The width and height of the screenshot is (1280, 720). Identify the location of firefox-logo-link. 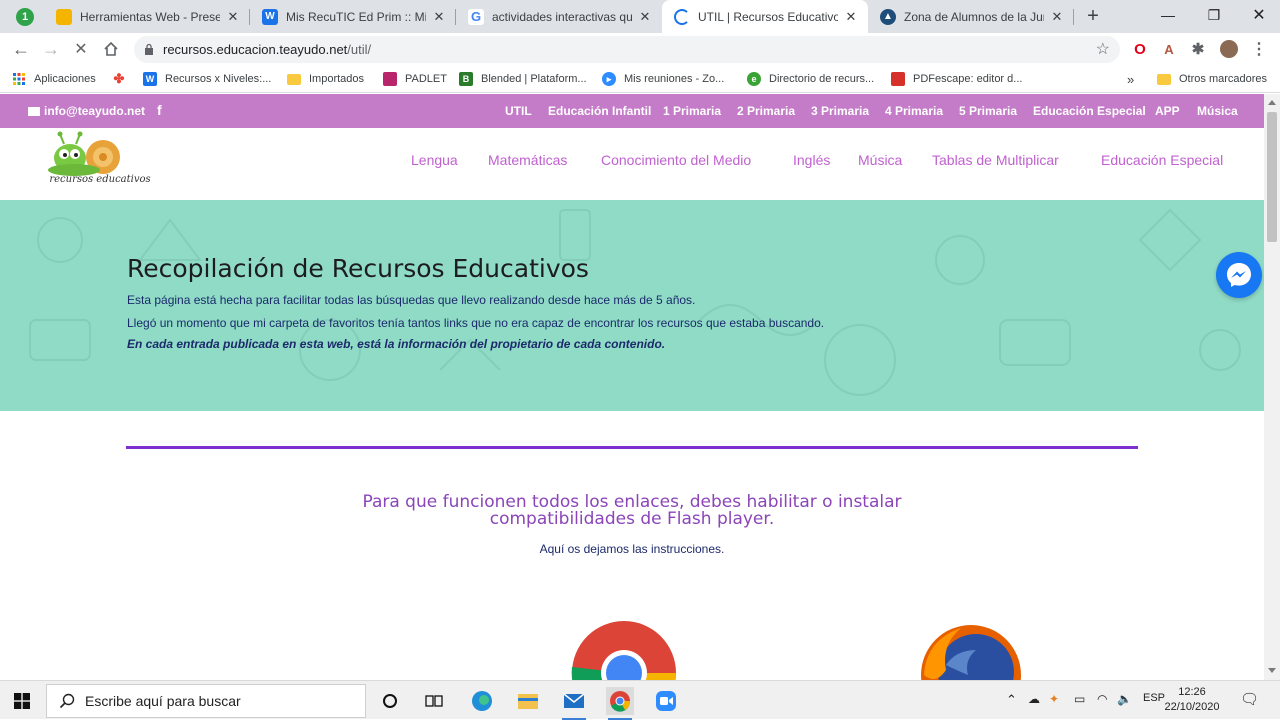
(971, 650).